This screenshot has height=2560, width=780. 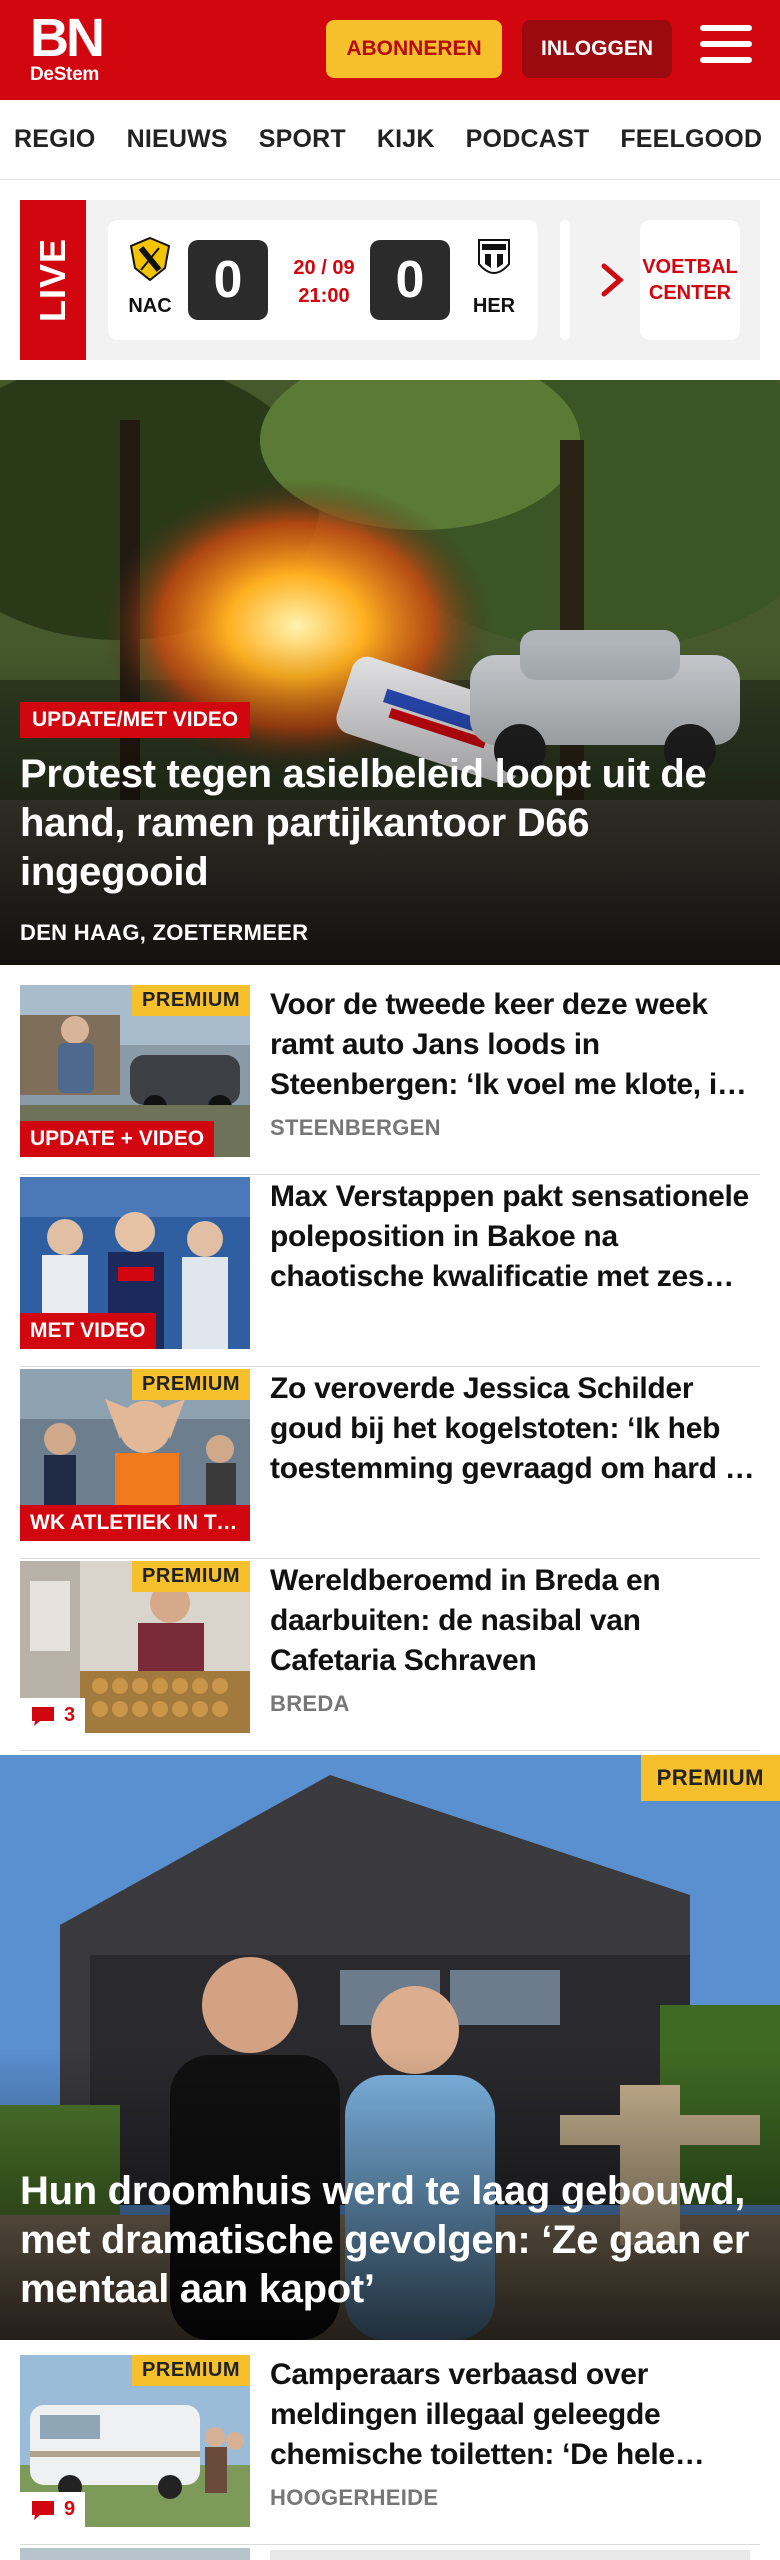 I want to click on live-label: LIVE, so click(x=53, y=280).